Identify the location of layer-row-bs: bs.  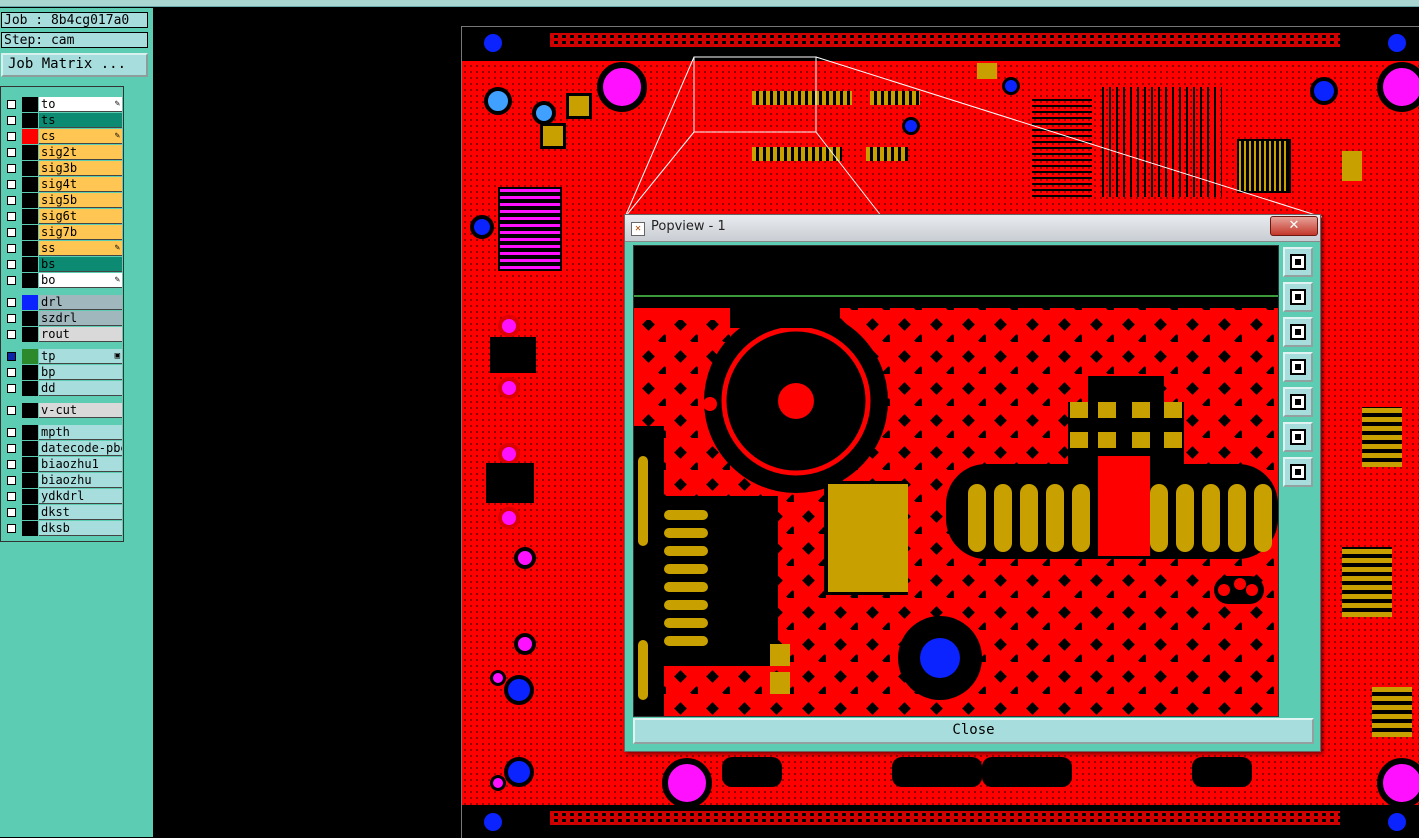
(63, 264).